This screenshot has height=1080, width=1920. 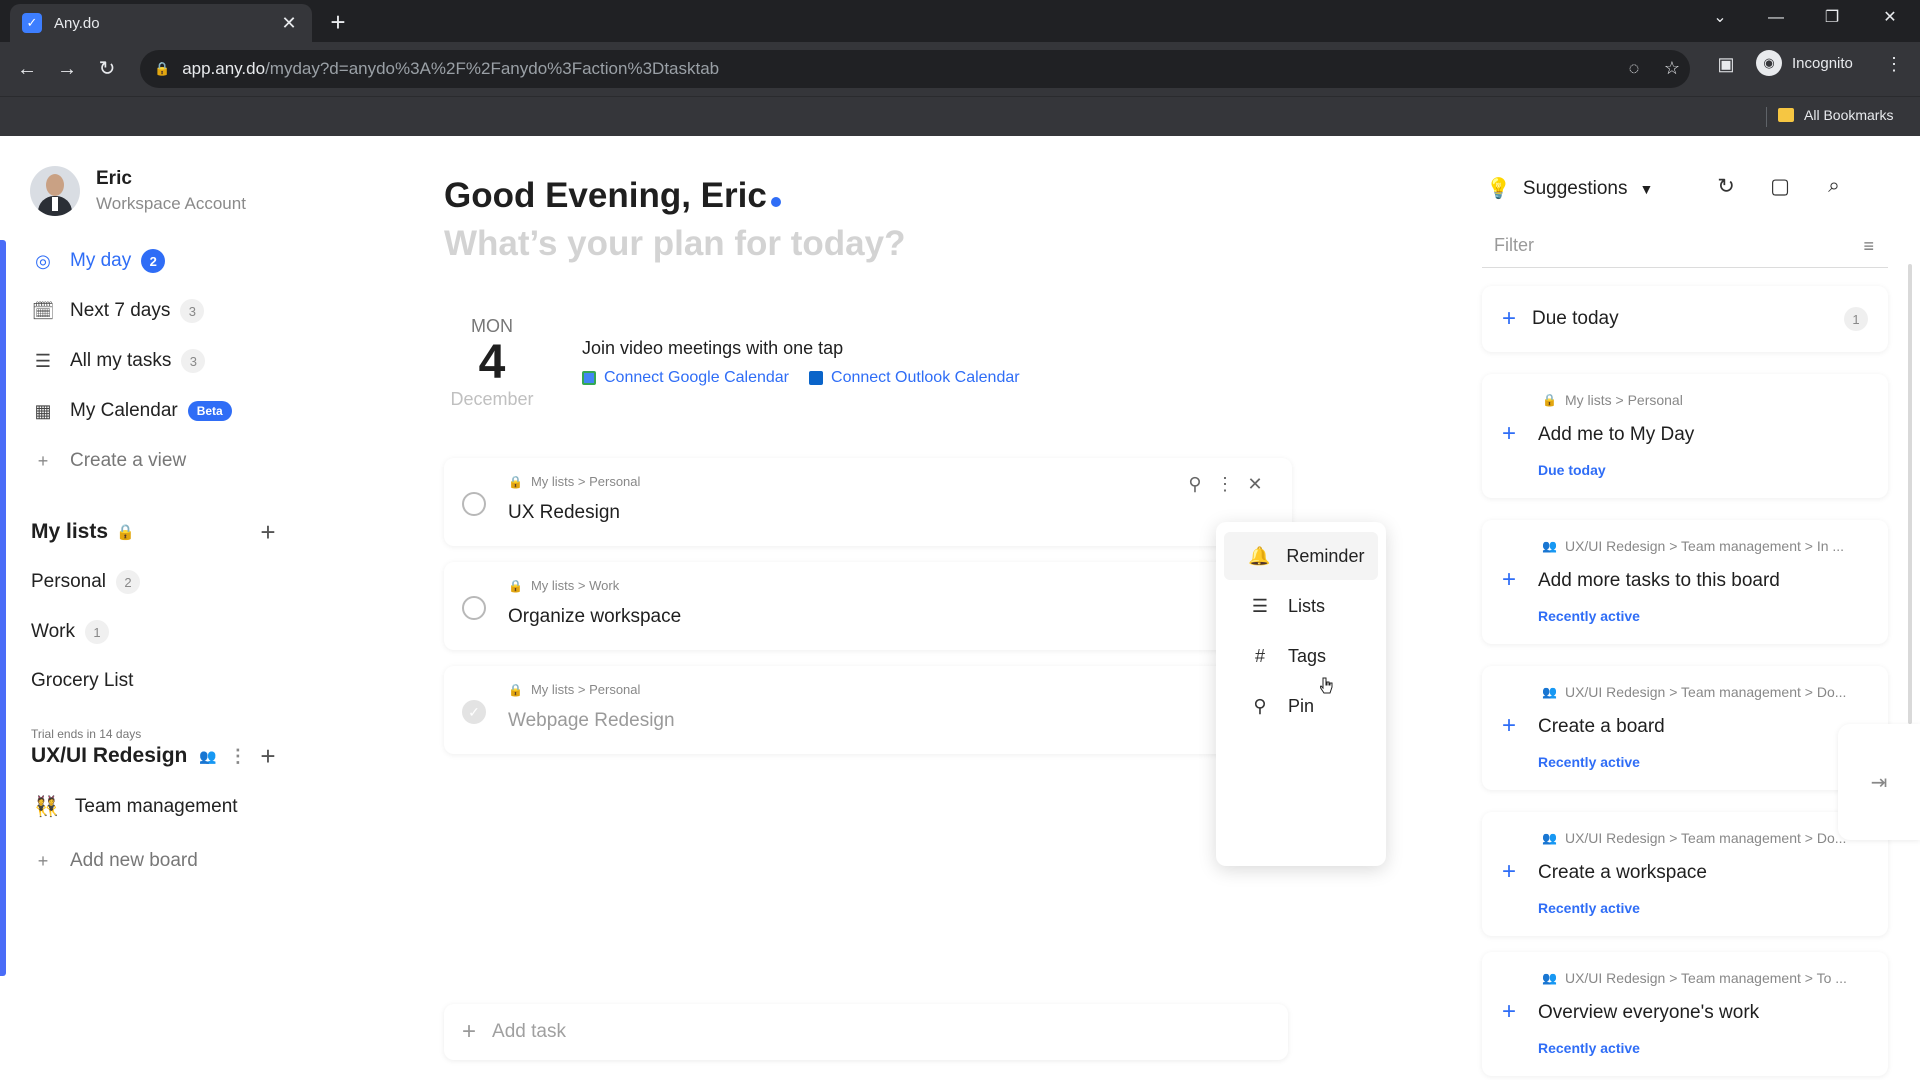 What do you see at coordinates (128, 460) in the screenshot?
I see `create-view-label: Create a view` at bounding box center [128, 460].